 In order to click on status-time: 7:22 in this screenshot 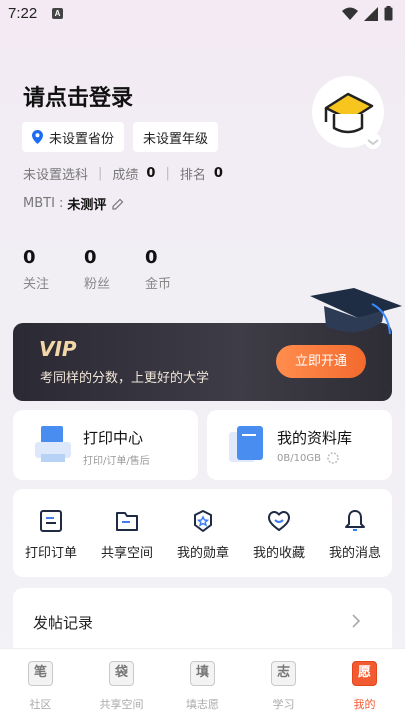, I will do `click(23, 13)`.